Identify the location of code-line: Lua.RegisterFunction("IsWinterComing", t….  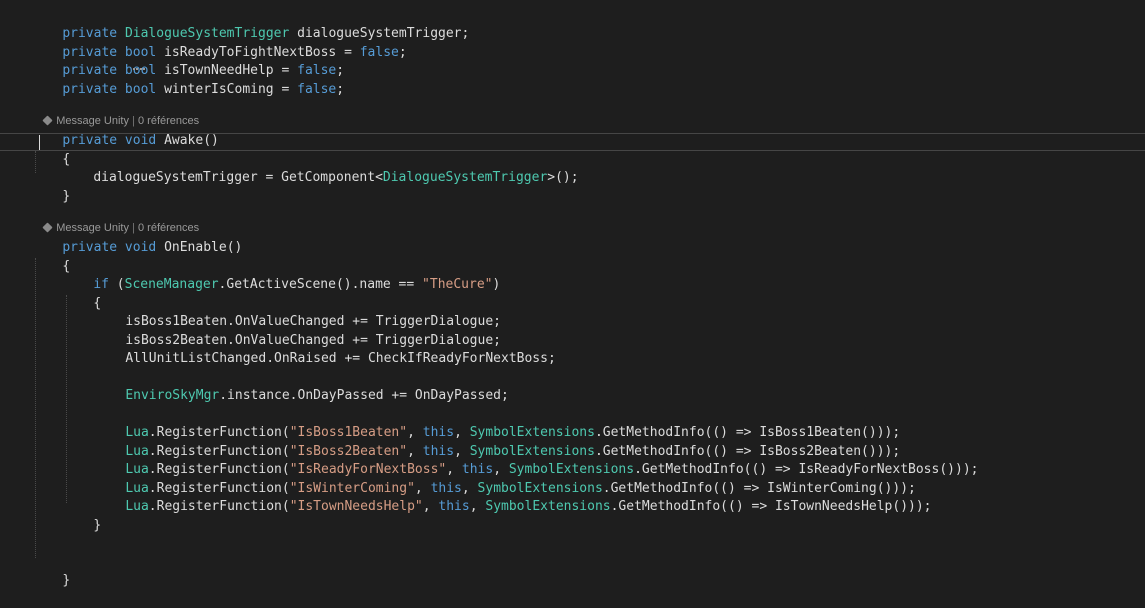
(505, 479).